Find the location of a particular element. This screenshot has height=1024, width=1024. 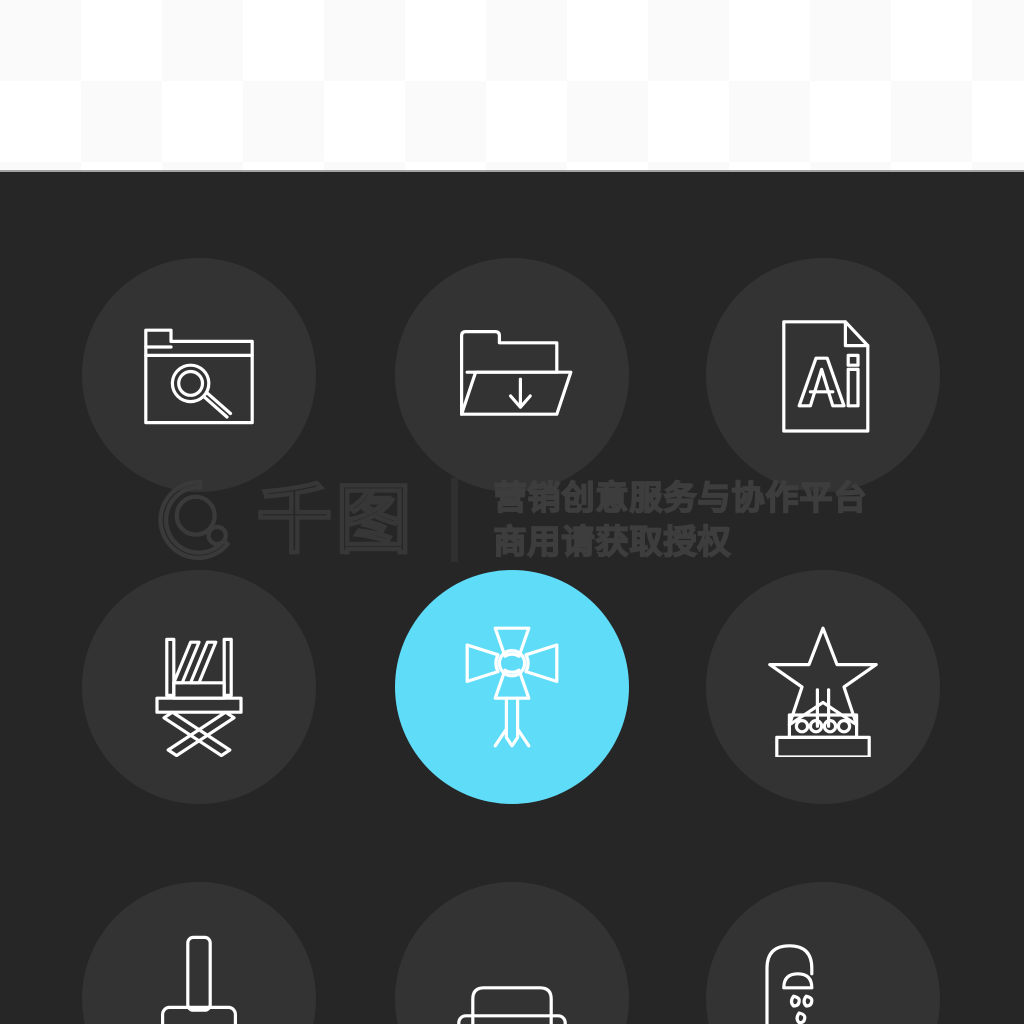

folder-search-icon is located at coordinates (199, 375).